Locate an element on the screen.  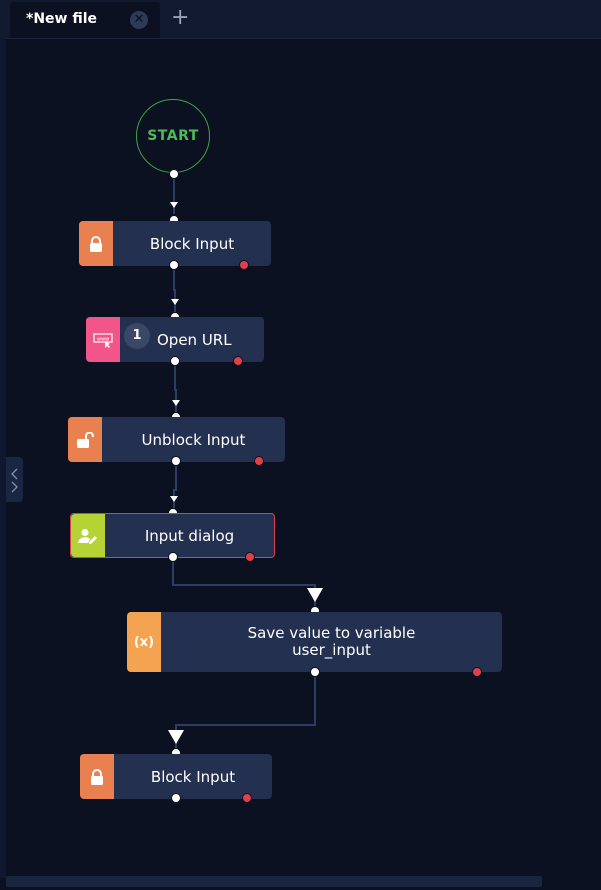
horizontal-scrollbar is located at coordinates (274, 881).